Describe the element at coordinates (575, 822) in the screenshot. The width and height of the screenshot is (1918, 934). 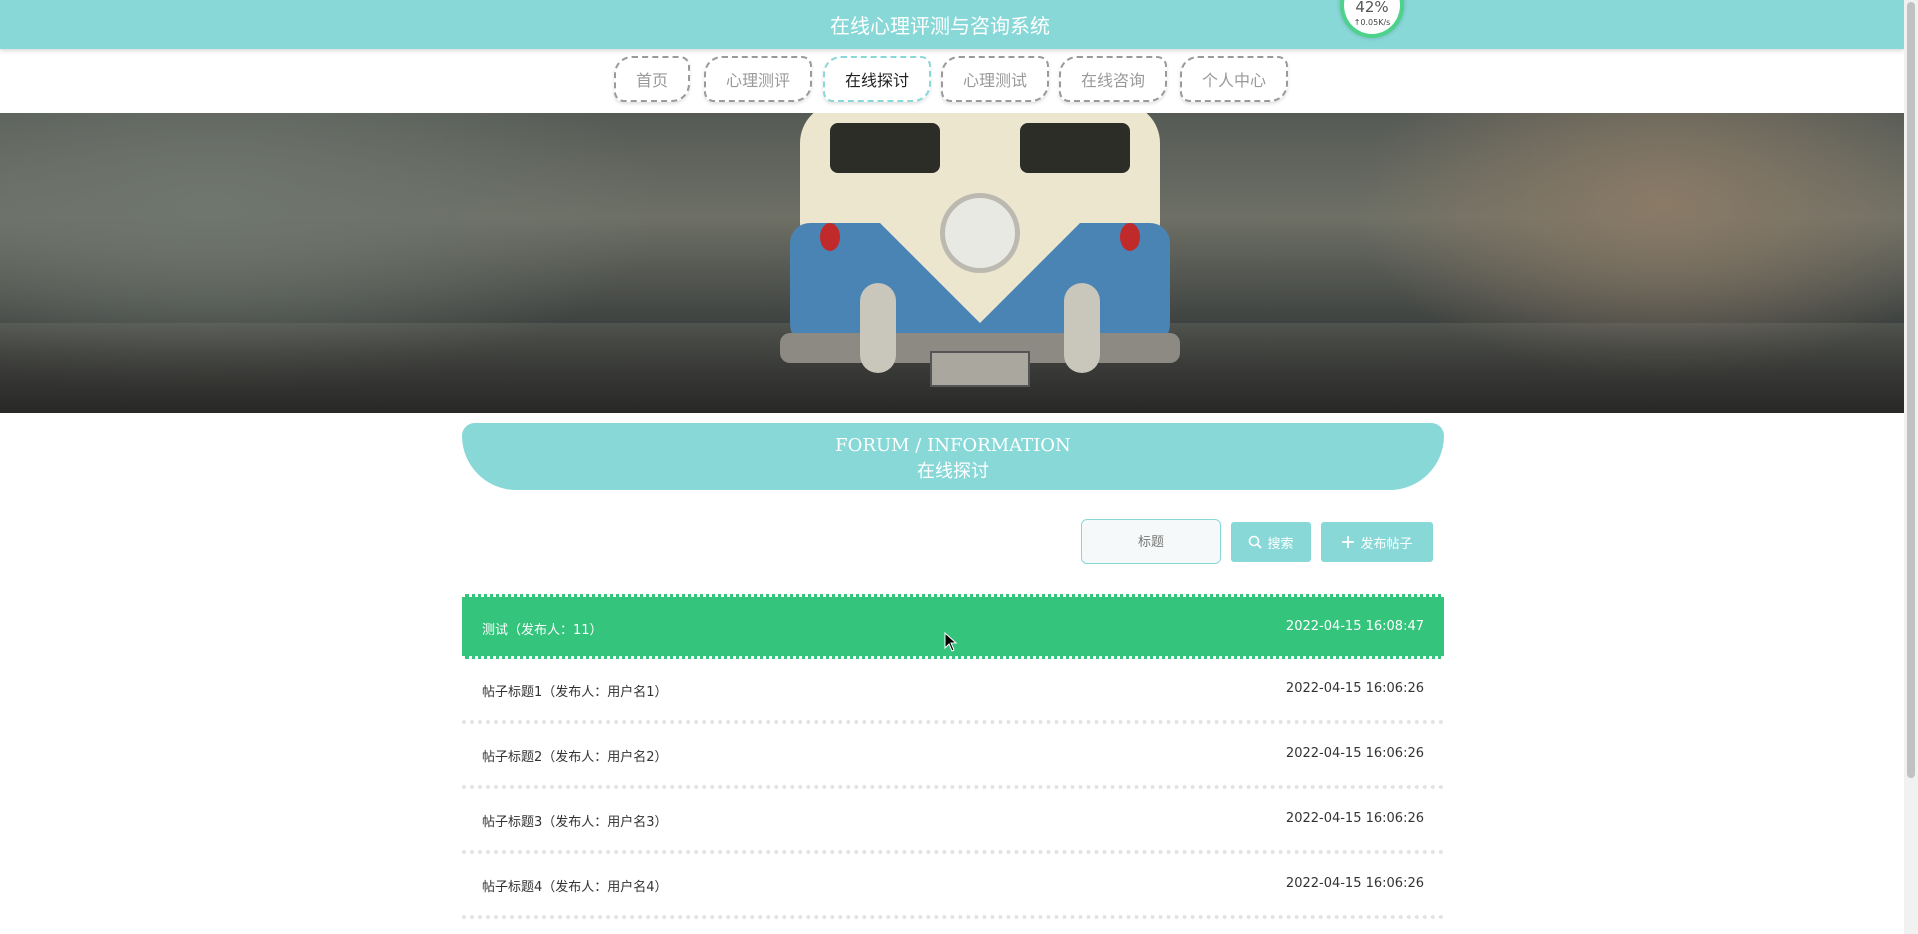
I see `post-title: 帖子标题3（发布人：用户名3）` at that location.